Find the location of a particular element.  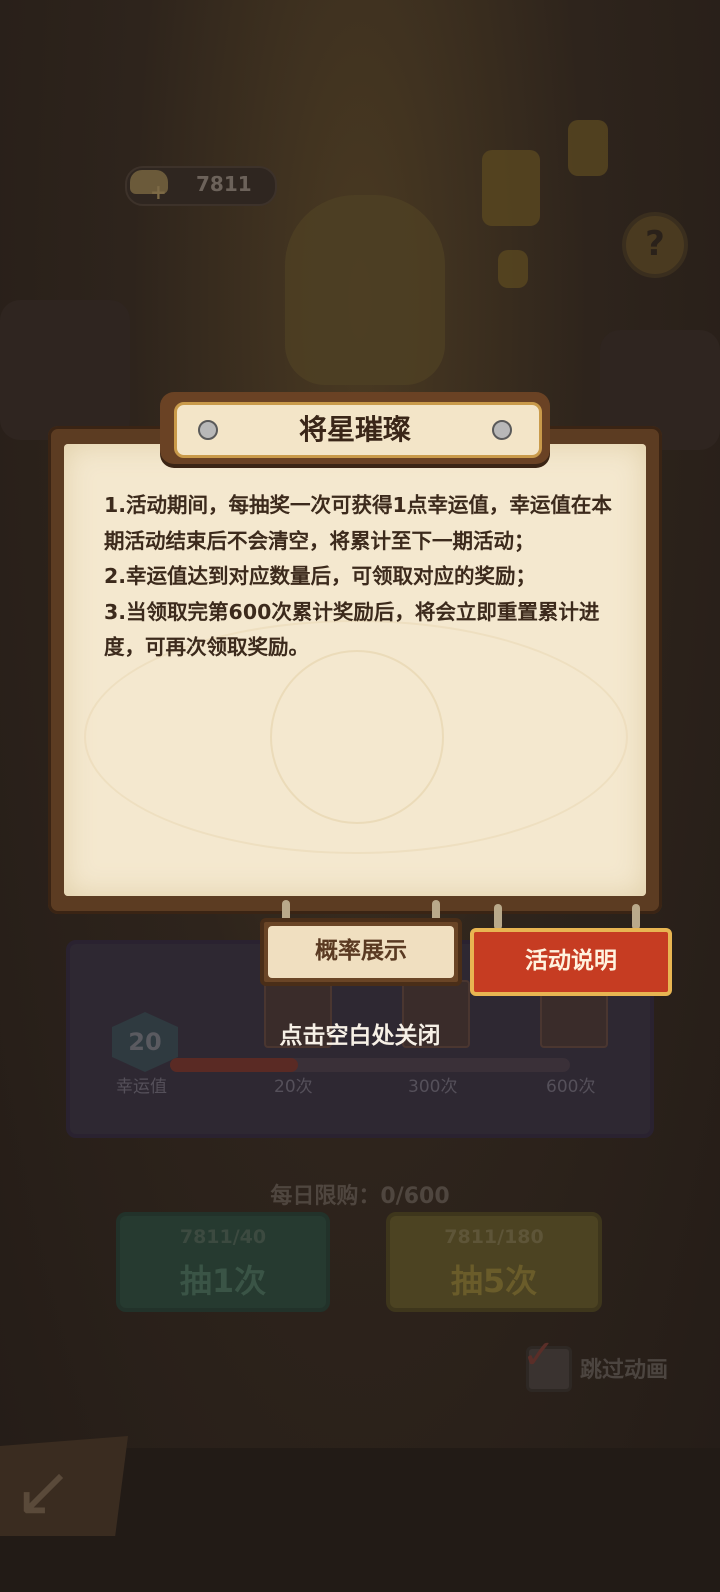

tab-probability: 概率展示 is located at coordinates (361, 952).